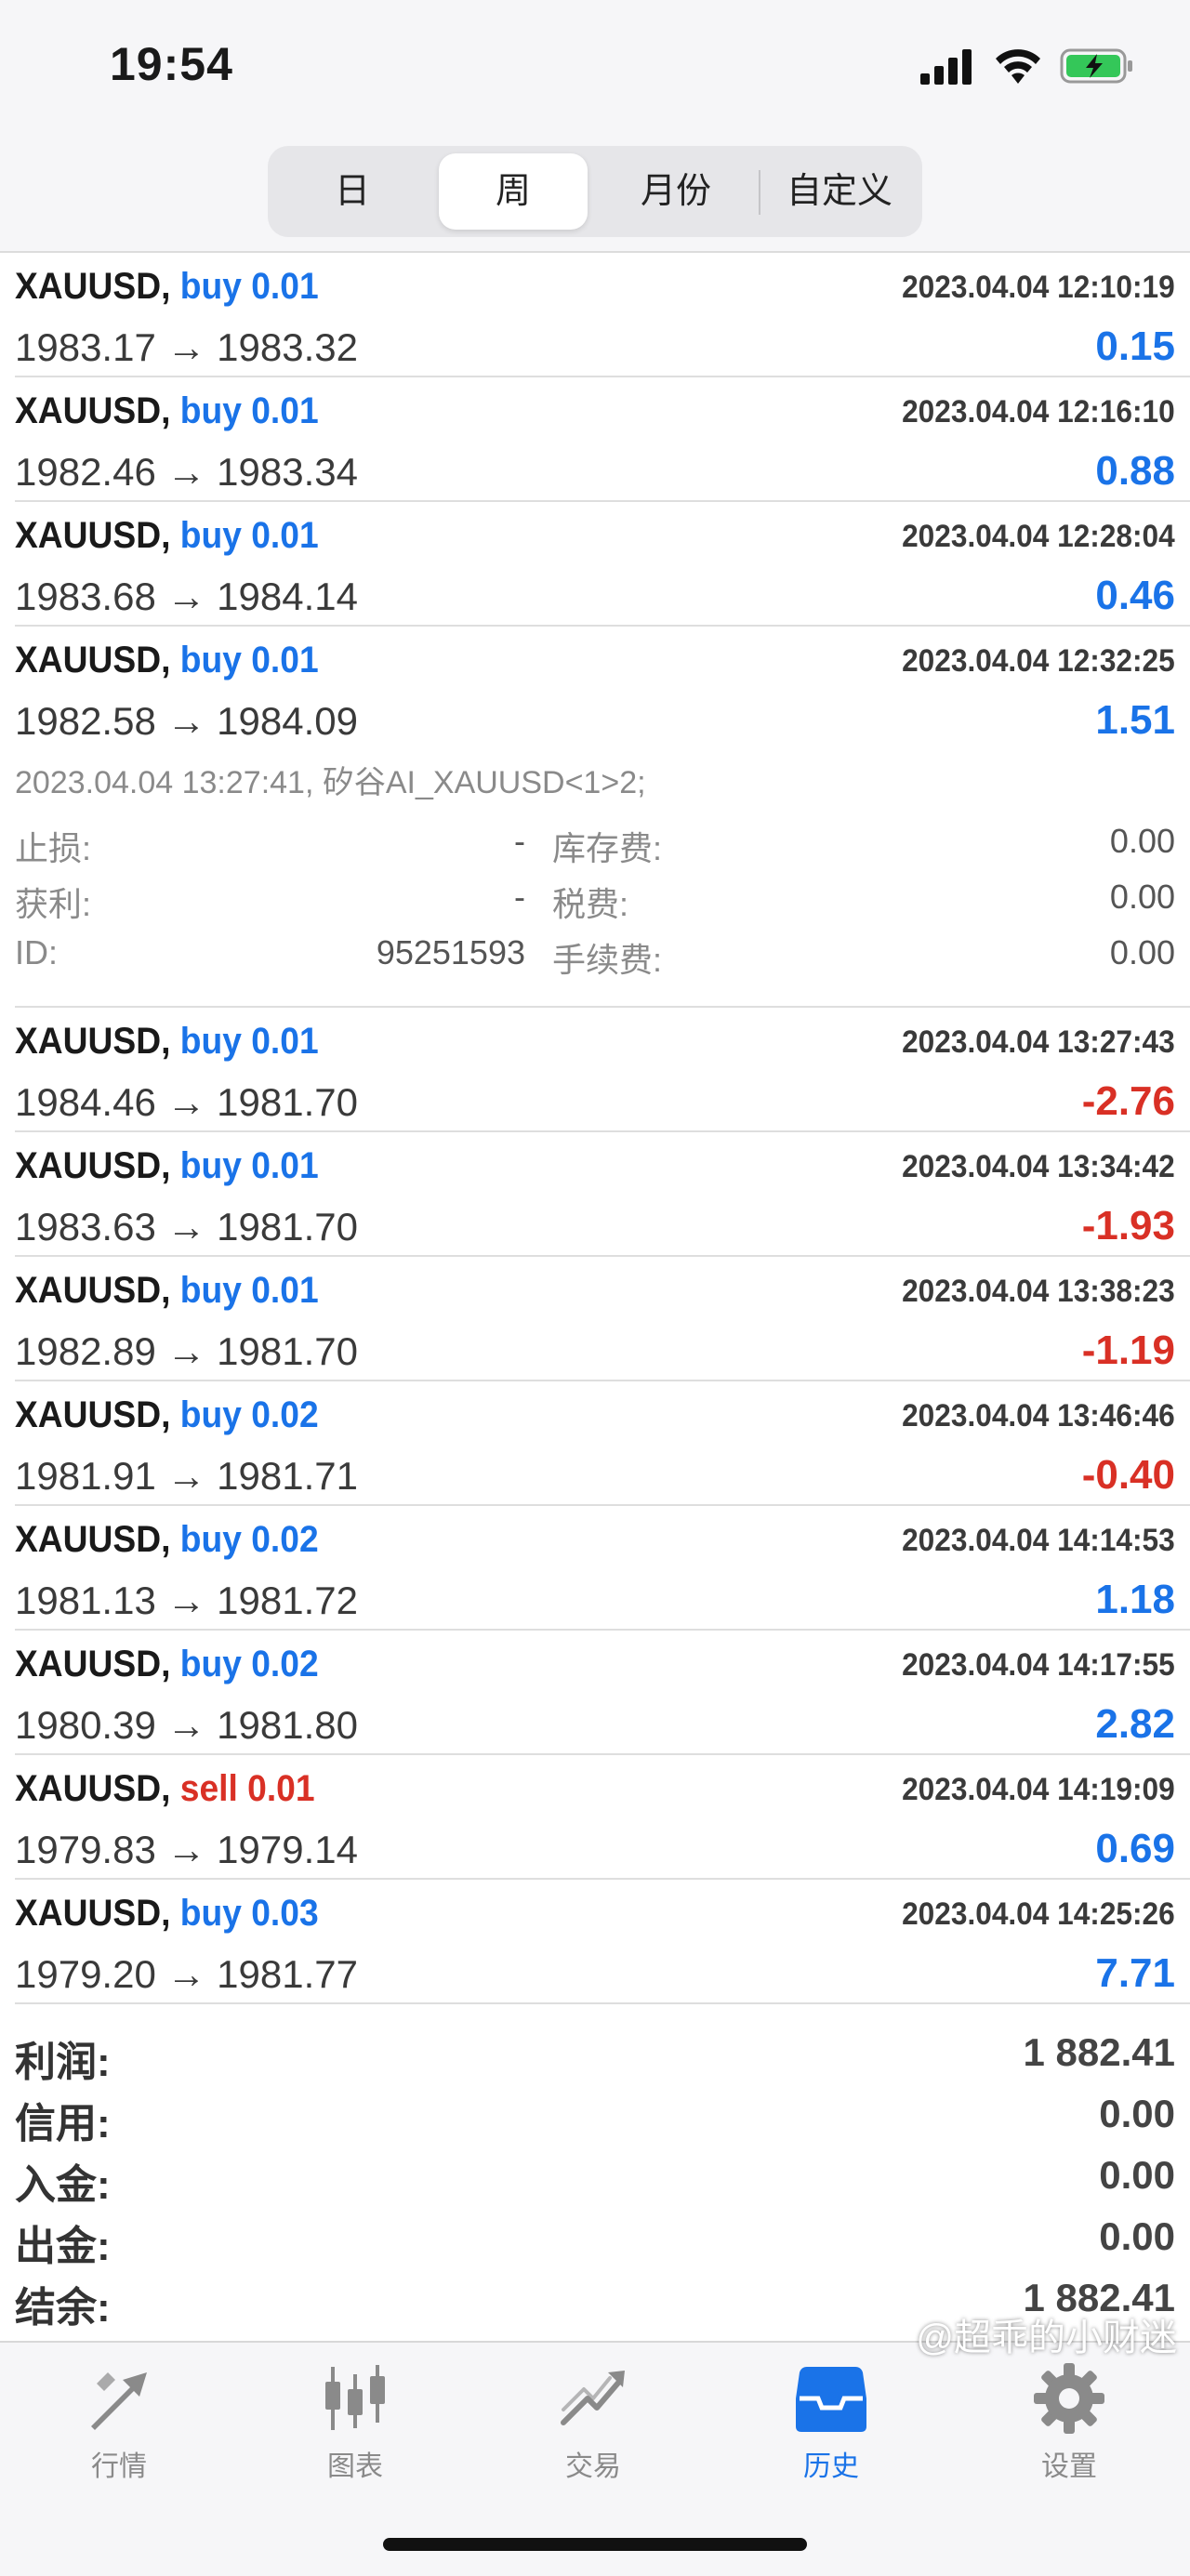 This screenshot has width=1190, height=2576. What do you see at coordinates (1038, 1291) in the screenshot?
I see `trade-datetime: 2023.04.04 13:38:23` at bounding box center [1038, 1291].